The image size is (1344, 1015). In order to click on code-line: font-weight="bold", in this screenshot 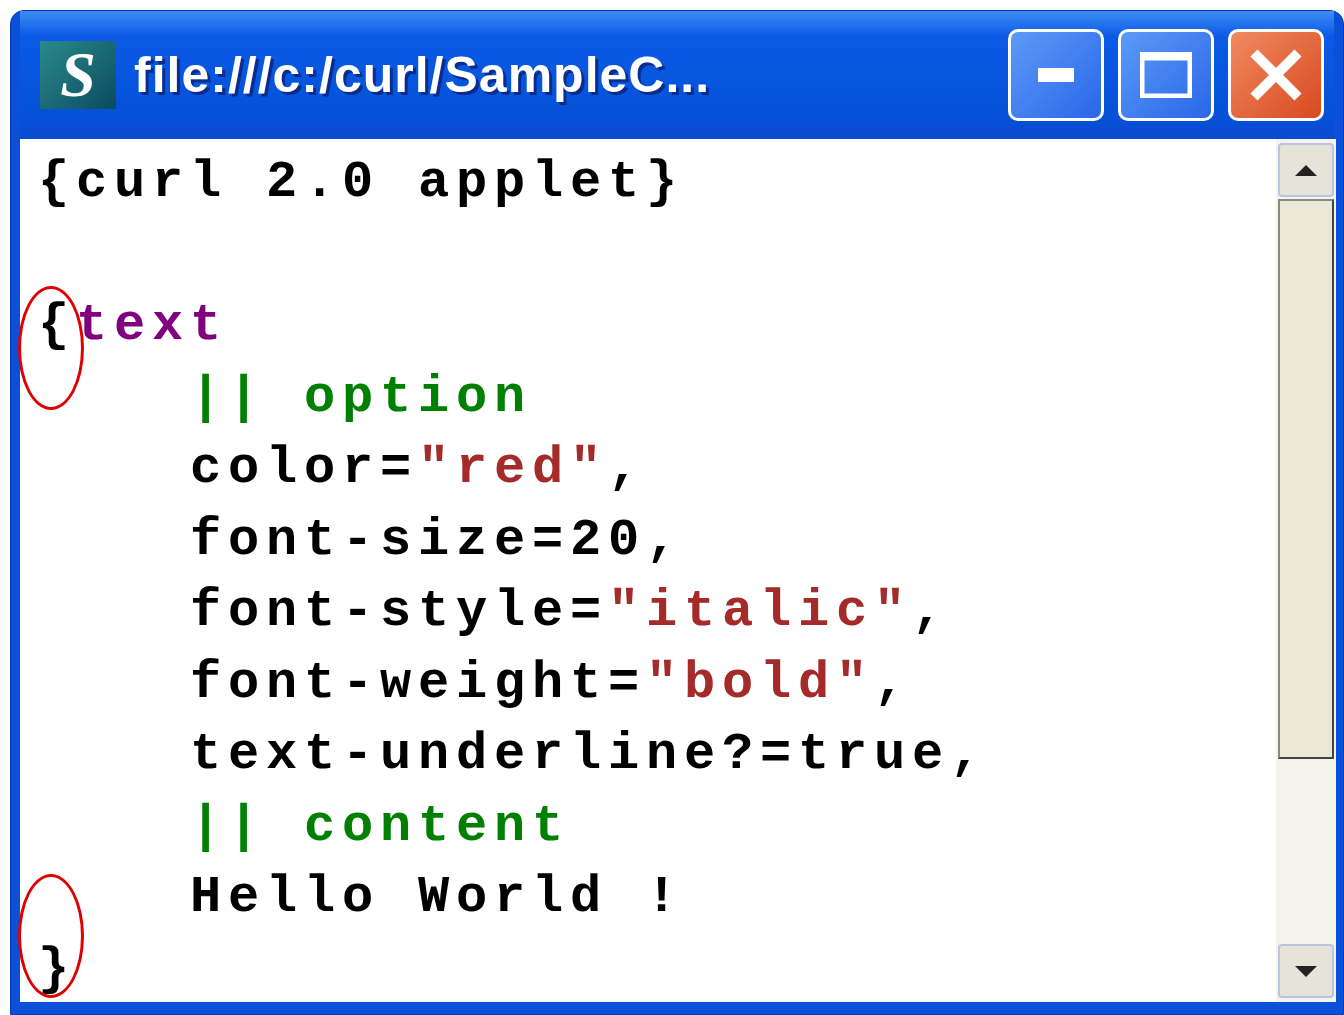, I will do `click(551, 683)`.